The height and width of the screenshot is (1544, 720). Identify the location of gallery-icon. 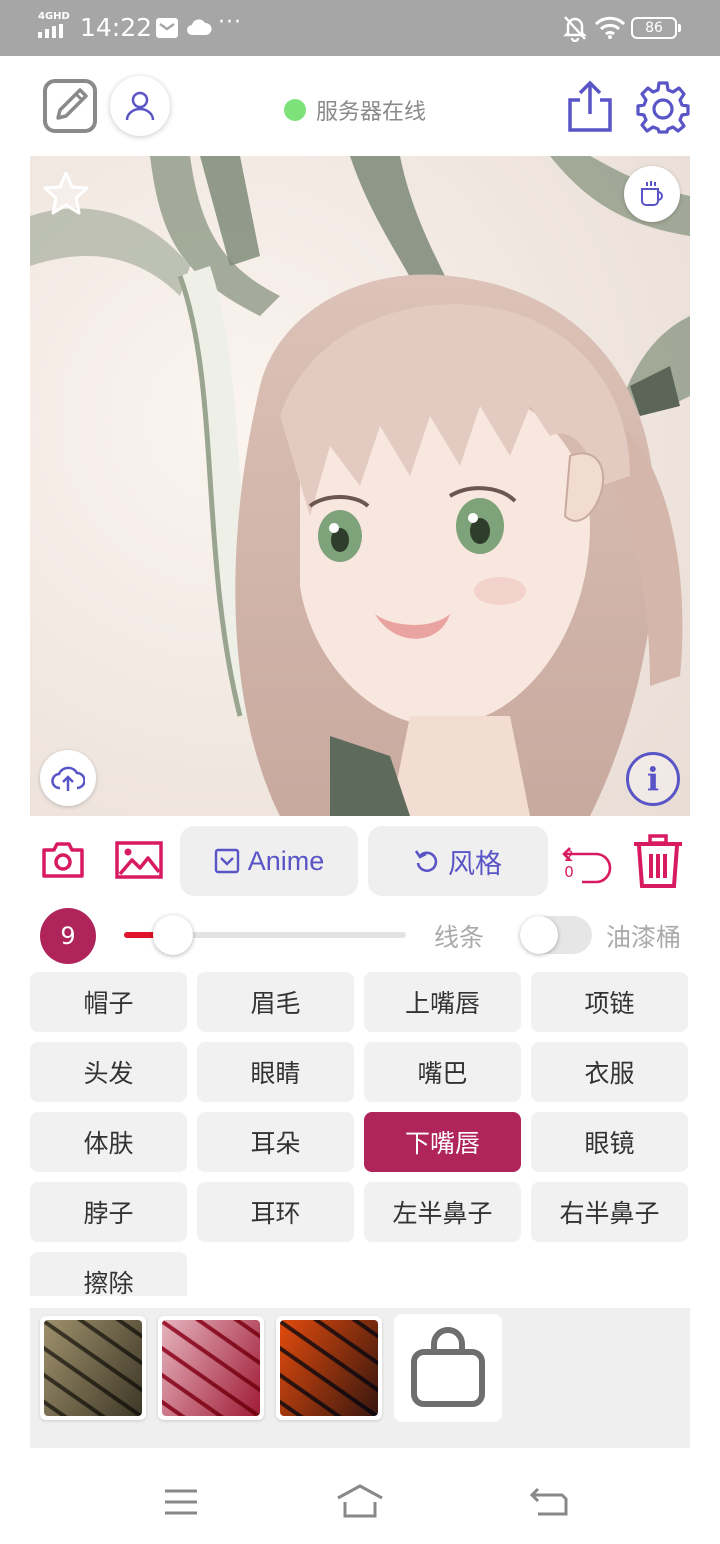
(139, 862).